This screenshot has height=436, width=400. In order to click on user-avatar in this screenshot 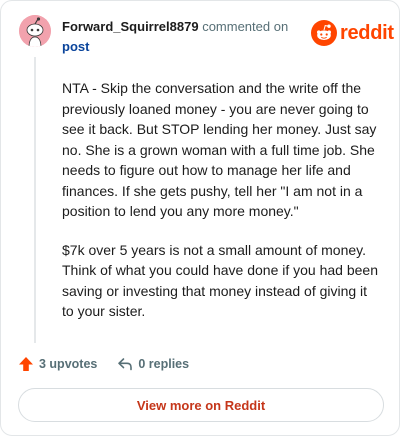, I will do `click(35, 31)`.